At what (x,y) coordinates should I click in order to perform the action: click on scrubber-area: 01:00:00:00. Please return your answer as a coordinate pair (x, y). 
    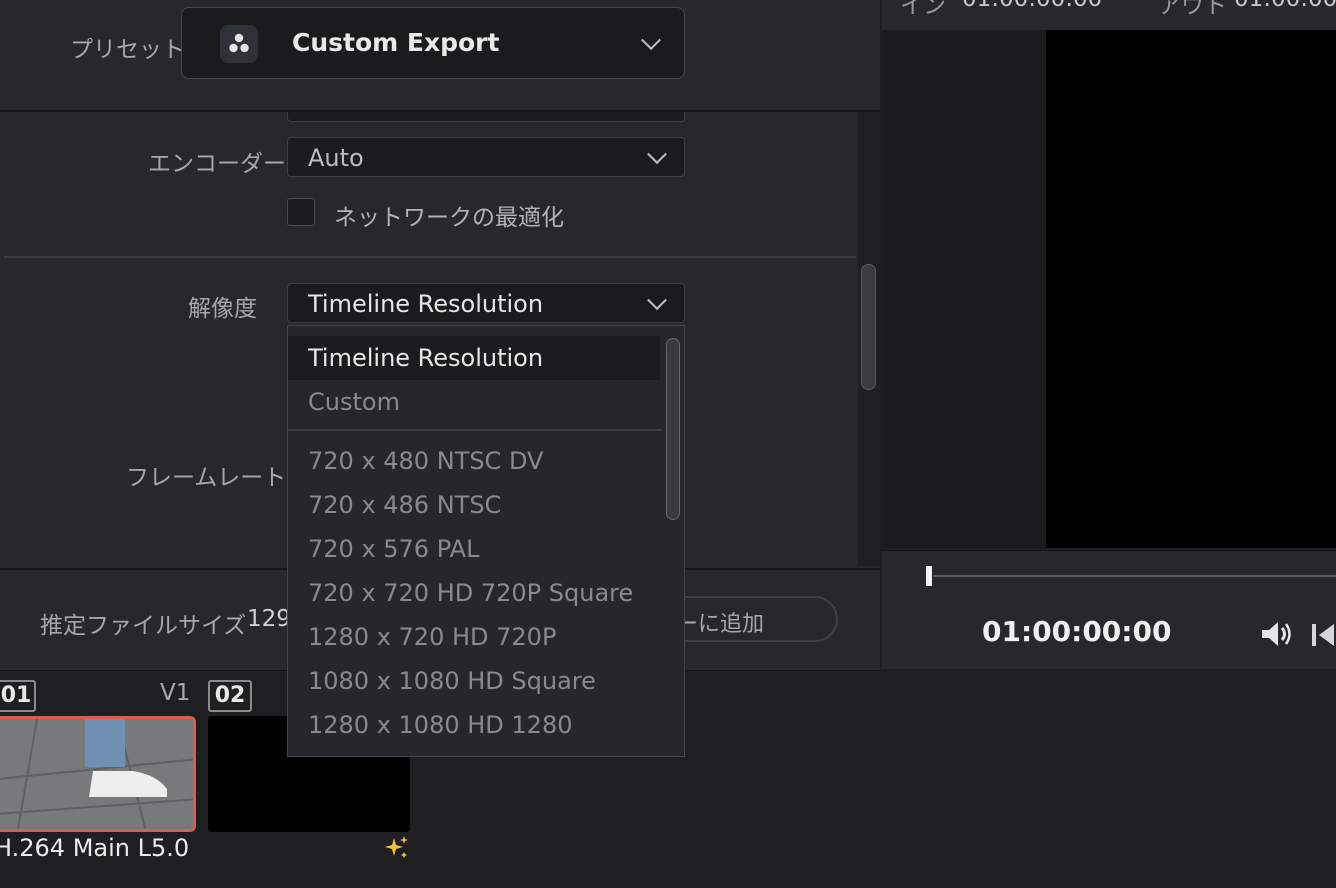
    Looking at the image, I should click on (1109, 609).